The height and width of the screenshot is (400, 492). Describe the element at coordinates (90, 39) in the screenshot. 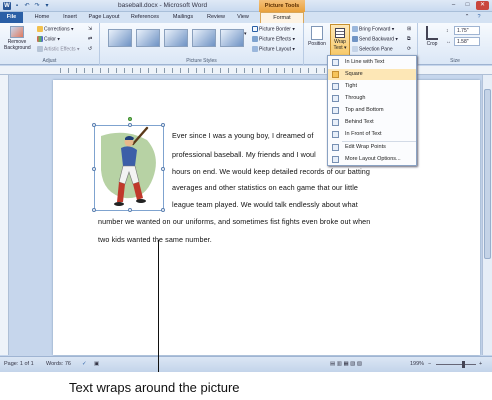

I see `change-picture-icon: ⇄` at that location.